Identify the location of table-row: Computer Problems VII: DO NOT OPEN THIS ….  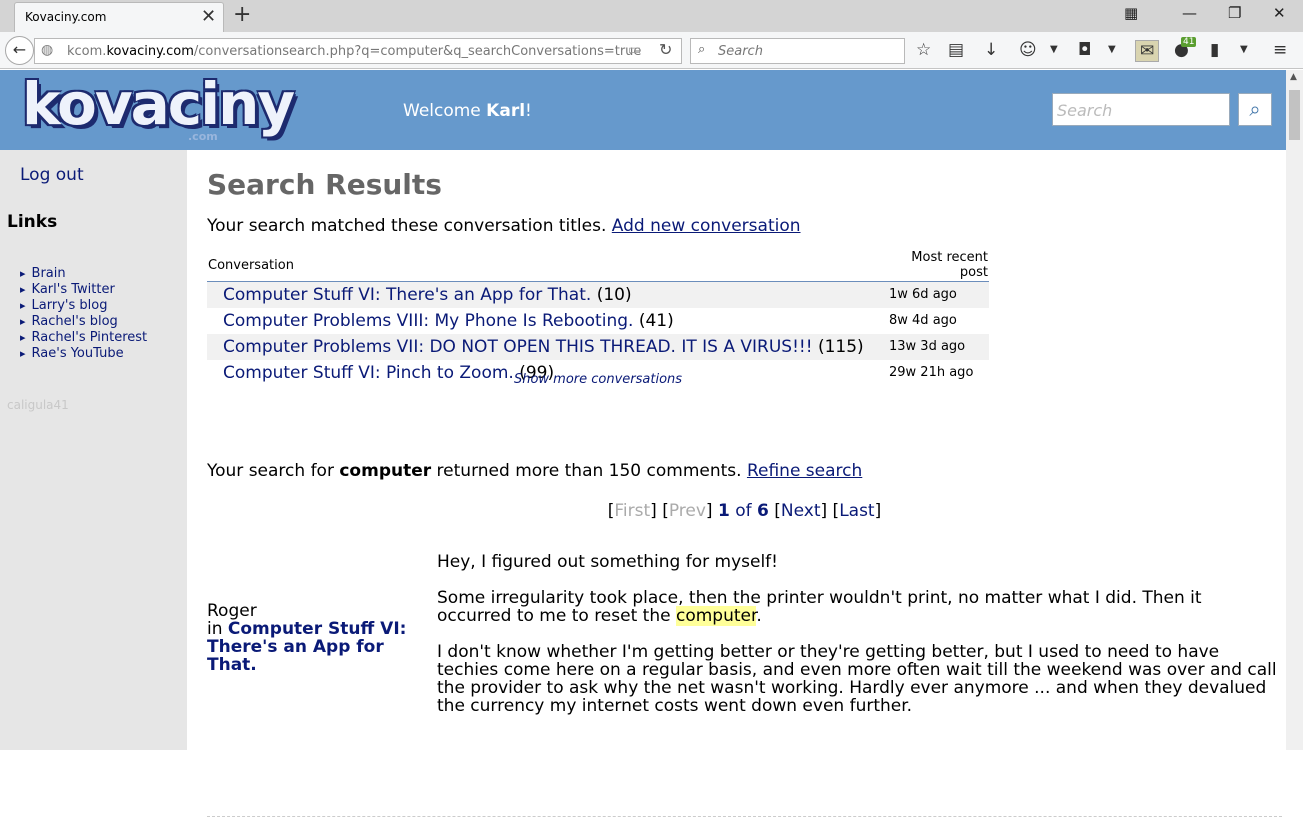
(598, 346).